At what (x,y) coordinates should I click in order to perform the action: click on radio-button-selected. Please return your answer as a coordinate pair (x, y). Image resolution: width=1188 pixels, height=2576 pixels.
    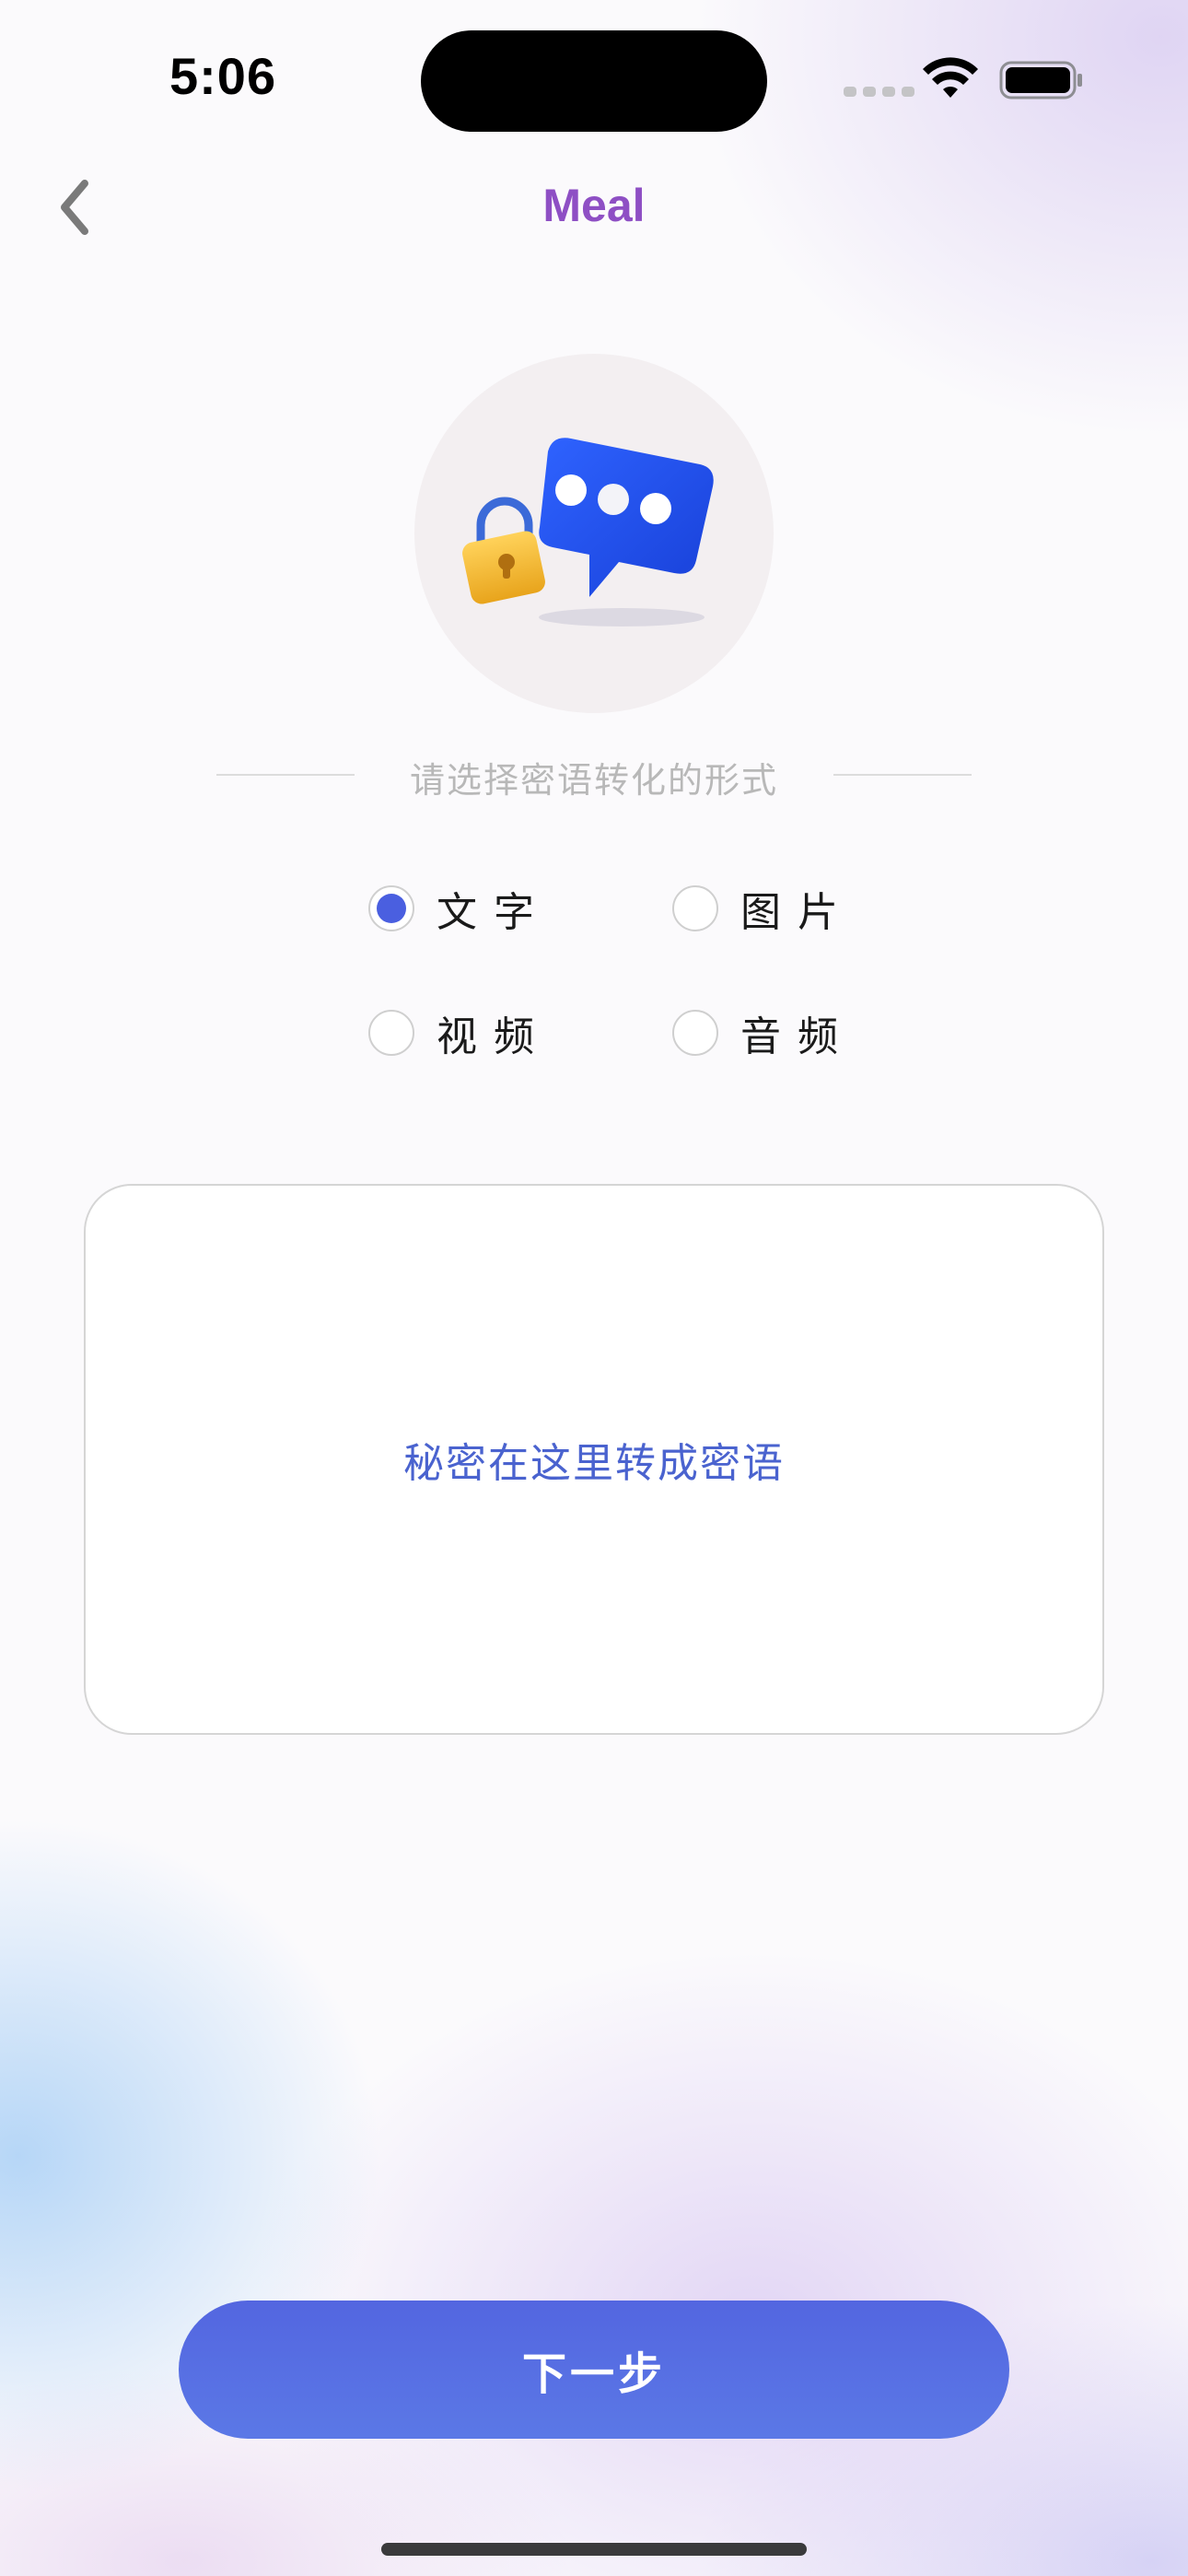
    Looking at the image, I should click on (391, 908).